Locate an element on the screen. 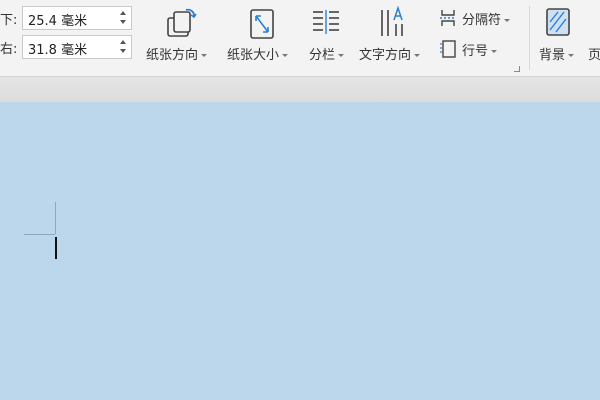 The width and height of the screenshot is (600, 400). line-numbers-icon is located at coordinates (448, 49).